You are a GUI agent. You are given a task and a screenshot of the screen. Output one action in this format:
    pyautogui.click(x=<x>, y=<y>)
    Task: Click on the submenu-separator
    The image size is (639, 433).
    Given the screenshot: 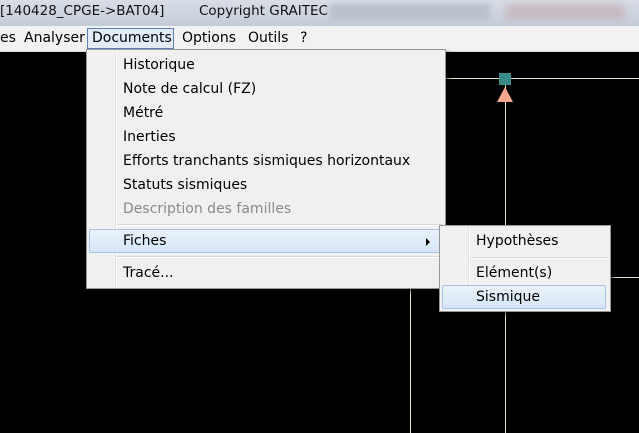 What is the action you would take?
    pyautogui.click(x=539, y=258)
    